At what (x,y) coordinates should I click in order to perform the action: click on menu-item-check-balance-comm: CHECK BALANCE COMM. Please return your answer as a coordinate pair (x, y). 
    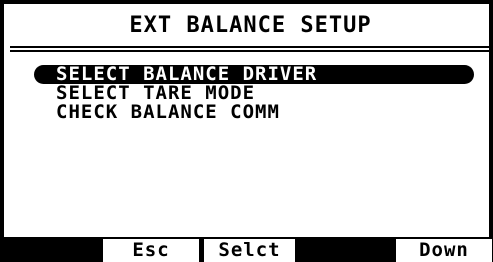
    Looking at the image, I should click on (256, 112).